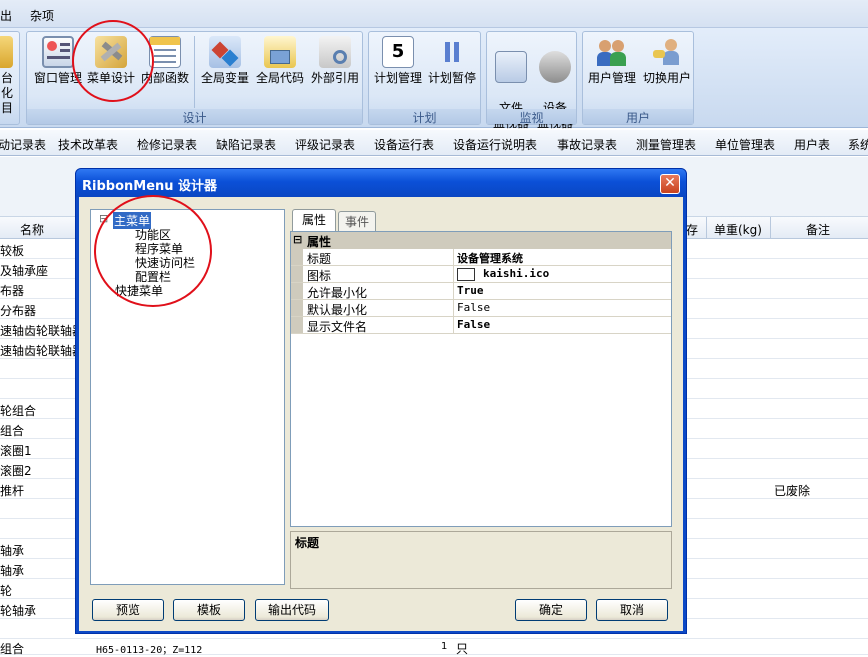  I want to click on ribbon-group-user: 用户管理 切换用户 用户, so click(638, 78).